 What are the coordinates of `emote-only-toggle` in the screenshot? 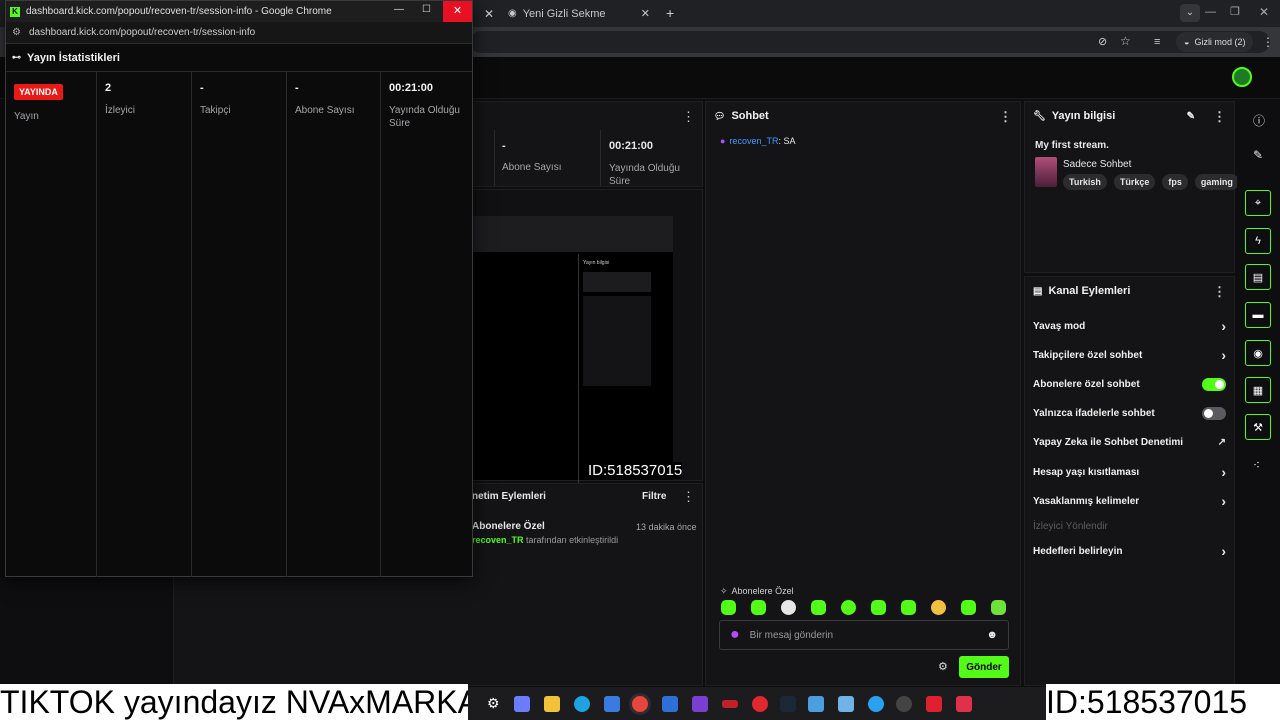 It's located at (1214, 413).